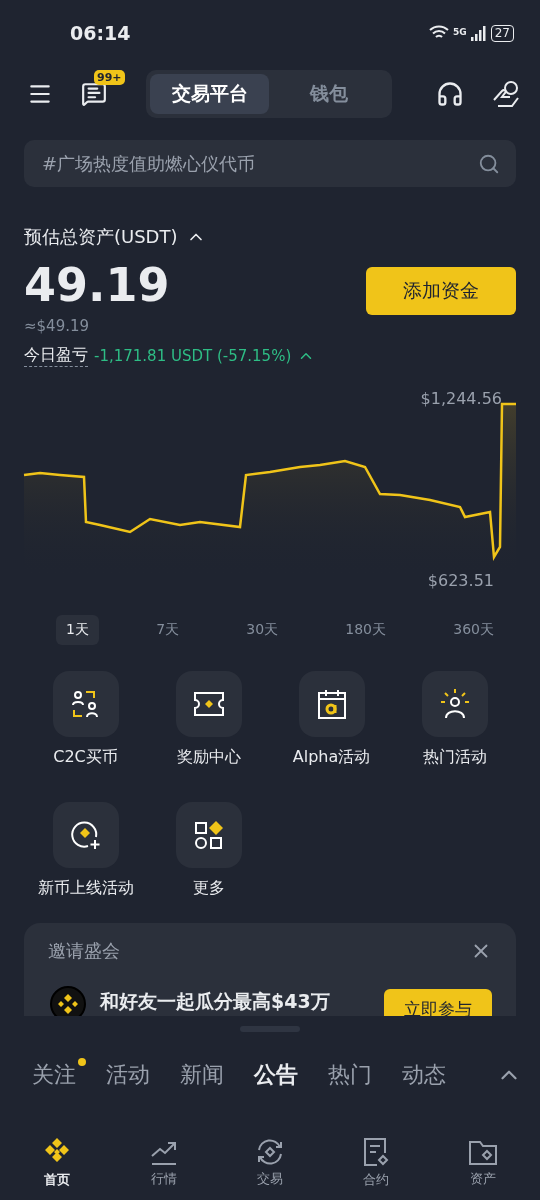 This screenshot has height=1200, width=540. Describe the element at coordinates (101, 237) in the screenshot. I see `total-assets-label: 预估总资产(USDT)` at that location.